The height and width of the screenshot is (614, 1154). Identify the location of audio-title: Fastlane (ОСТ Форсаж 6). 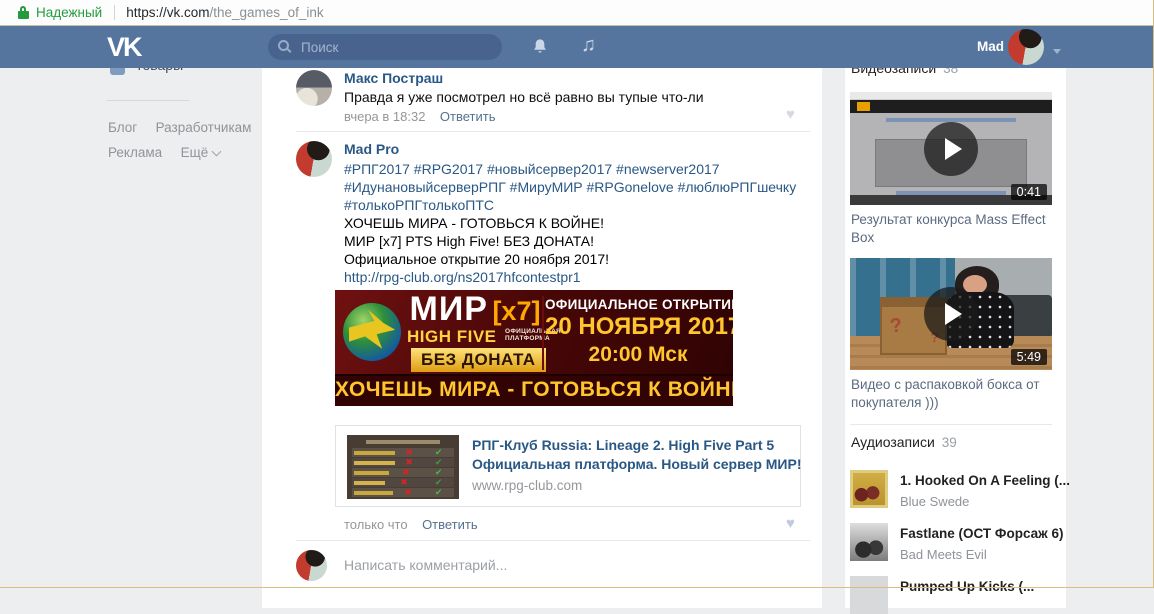
(981, 533).